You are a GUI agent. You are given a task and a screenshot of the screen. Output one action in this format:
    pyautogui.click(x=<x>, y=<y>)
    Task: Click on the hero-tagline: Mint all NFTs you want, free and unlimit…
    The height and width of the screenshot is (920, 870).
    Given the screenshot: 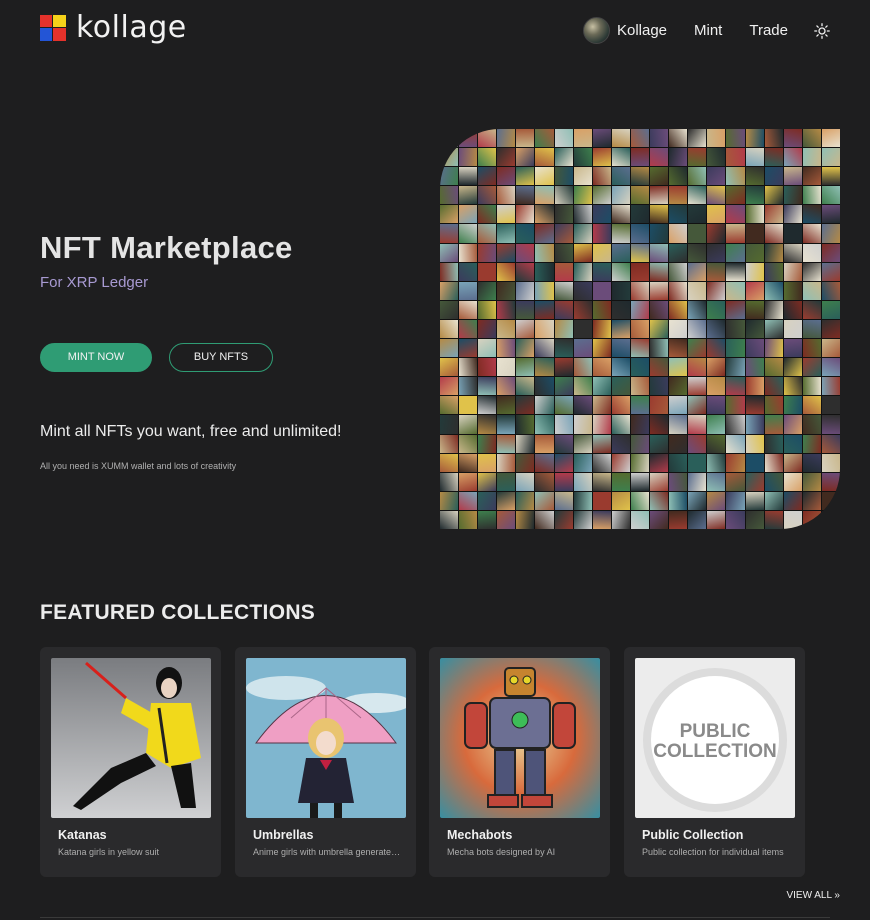 What is the action you would take?
    pyautogui.click(x=191, y=431)
    